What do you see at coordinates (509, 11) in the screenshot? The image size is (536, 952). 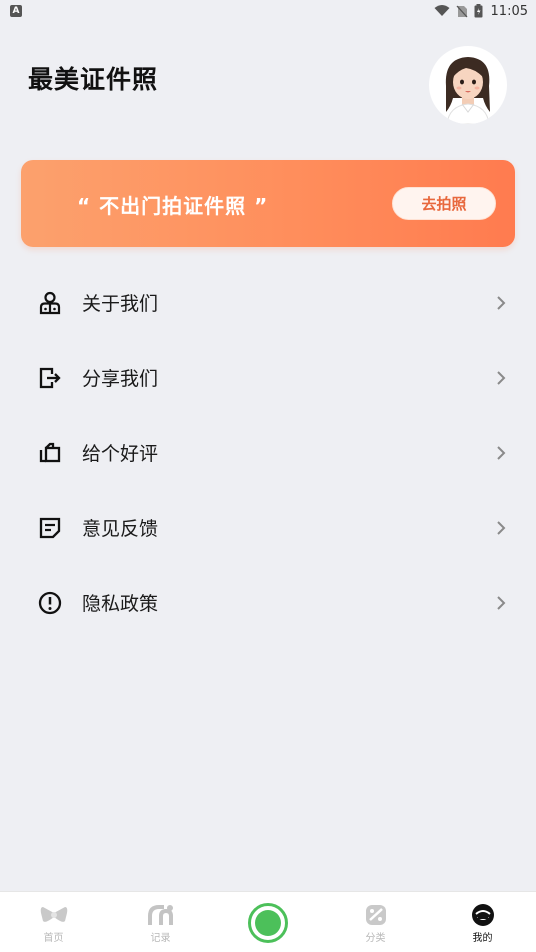 I see `clock: 11:05` at bounding box center [509, 11].